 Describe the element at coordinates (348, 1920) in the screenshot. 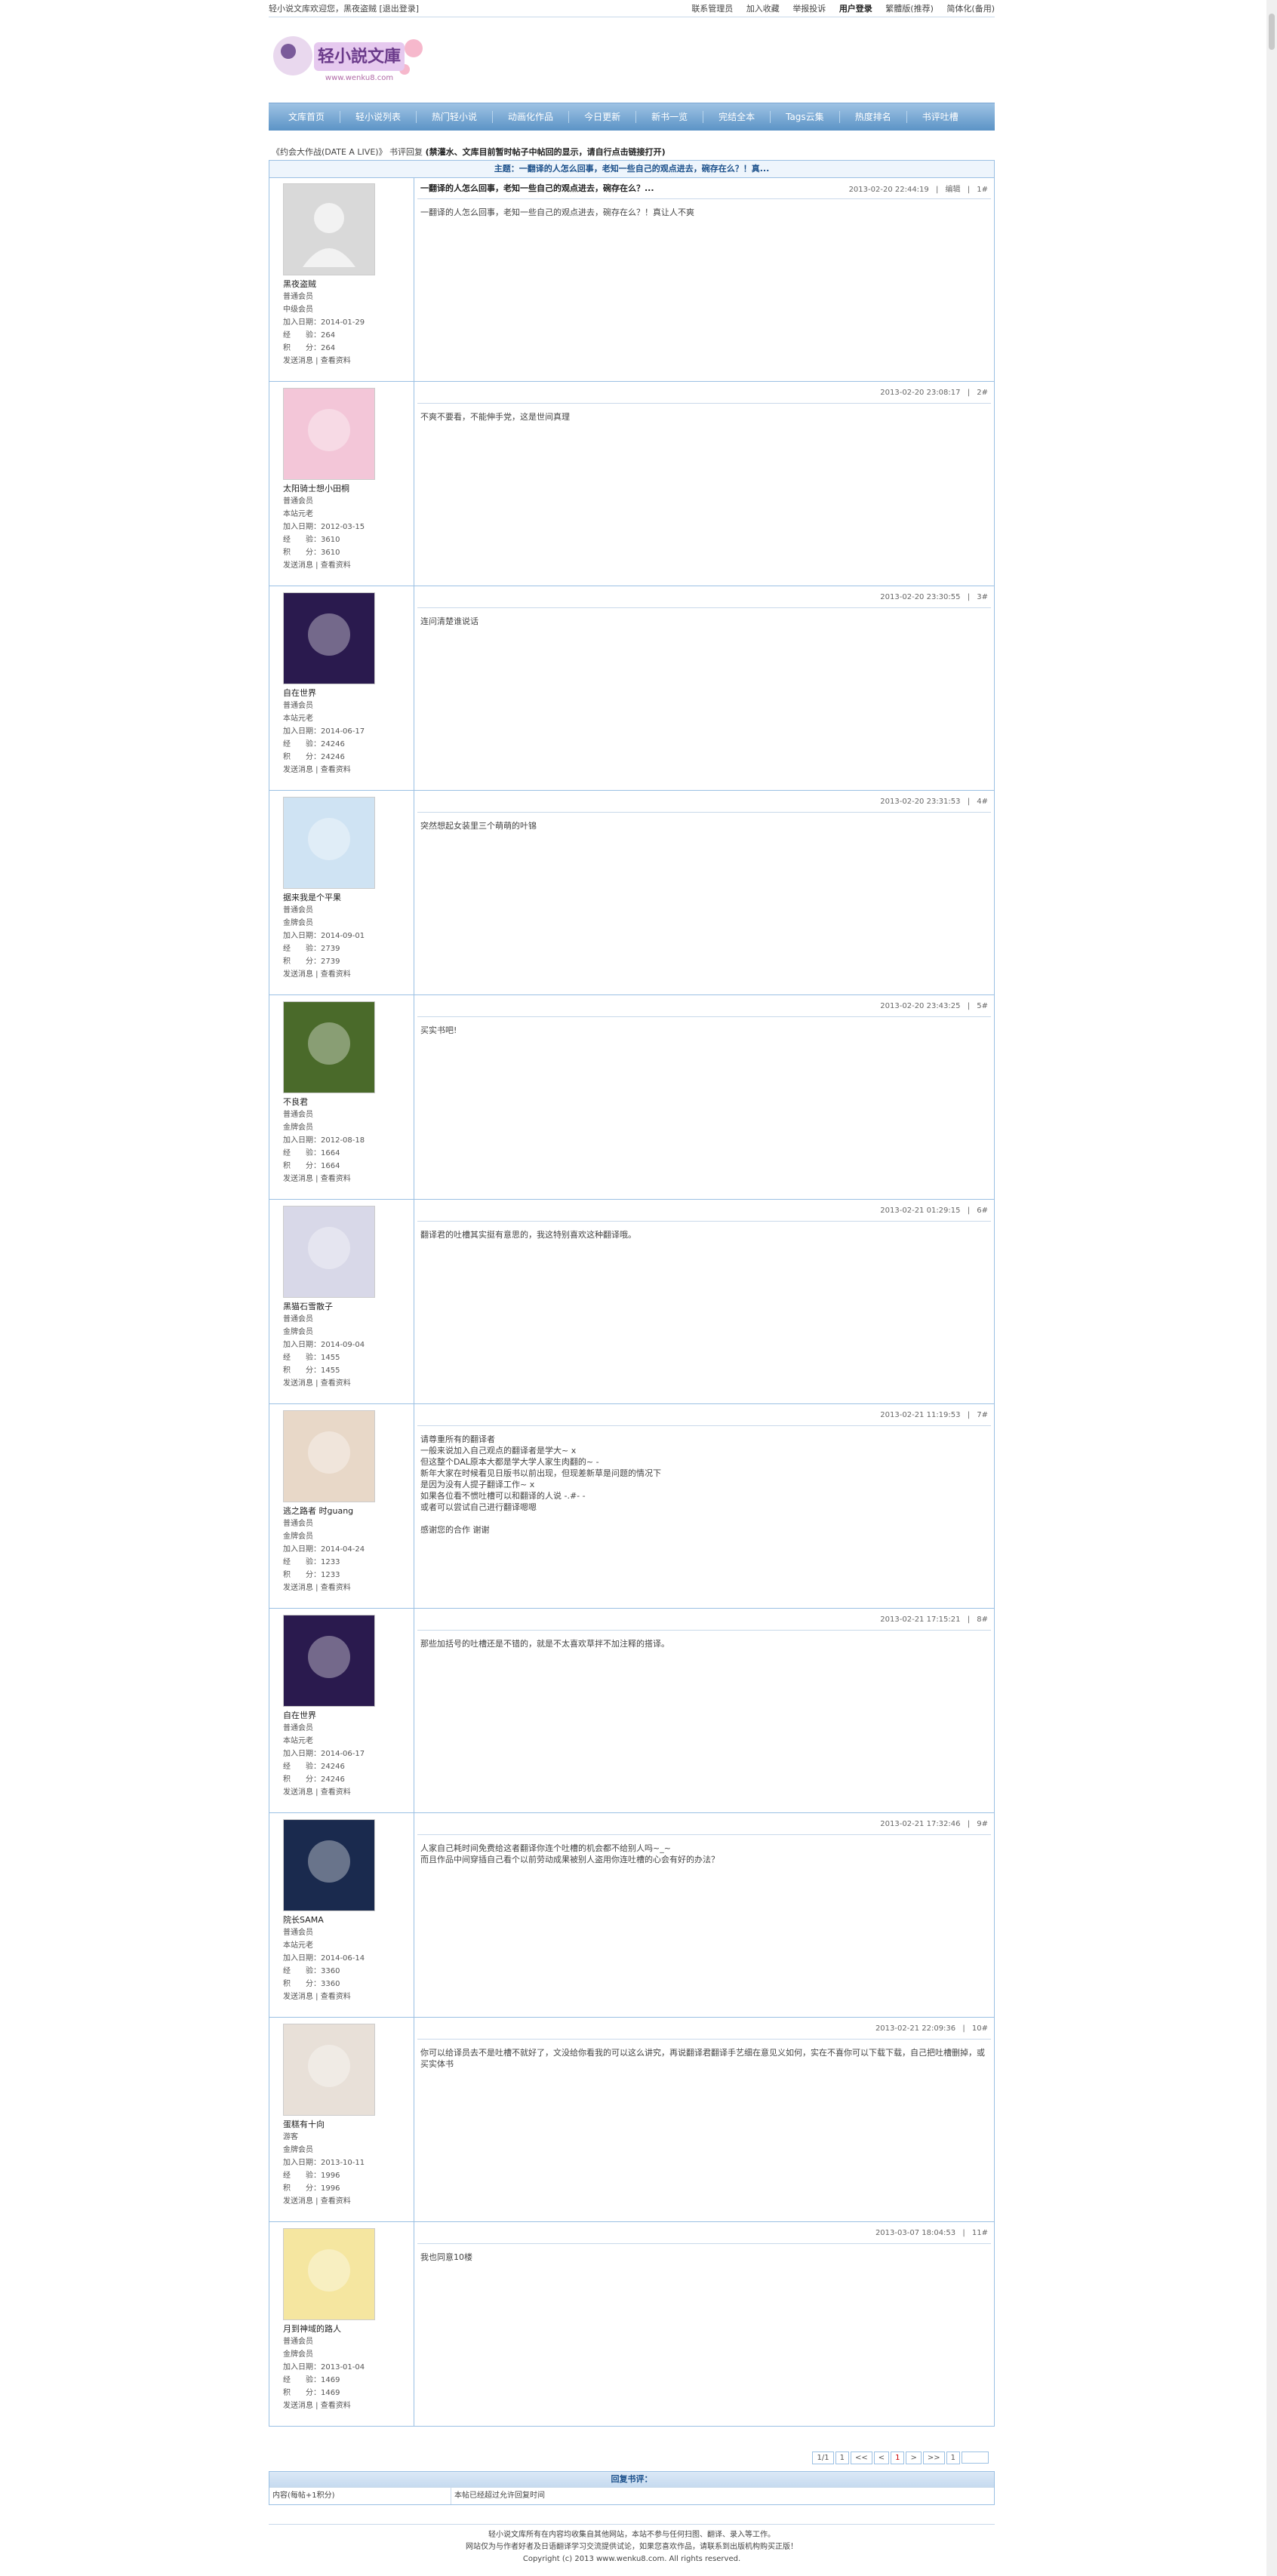

I see `author-name: 院长SAMA` at that location.